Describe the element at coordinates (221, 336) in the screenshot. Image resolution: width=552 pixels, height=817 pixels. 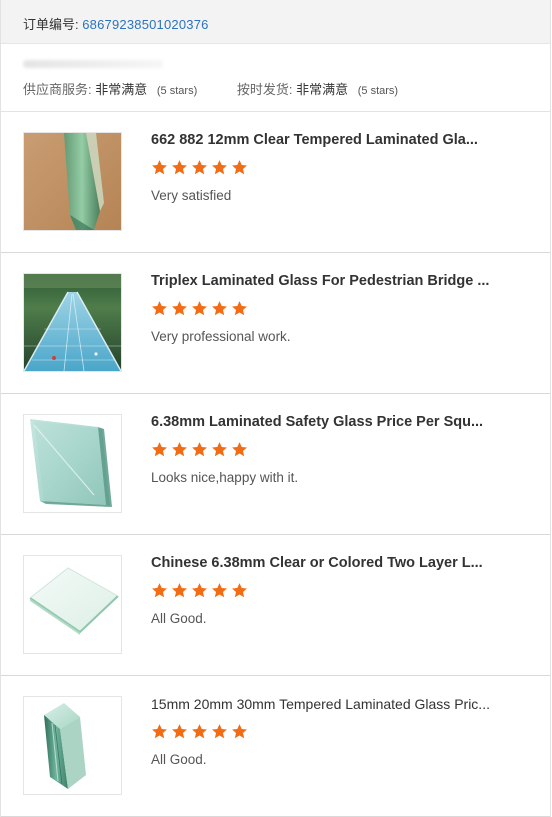
I see `review-comment: Very professional work.` at that location.